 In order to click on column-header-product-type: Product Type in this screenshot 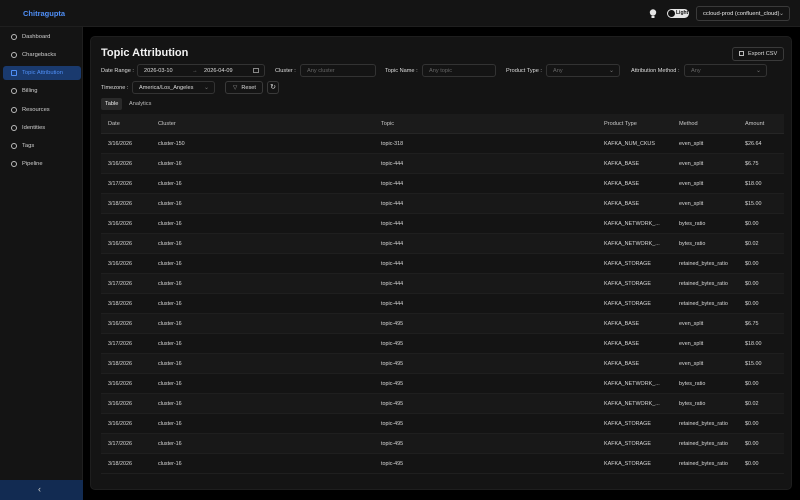, I will do `click(620, 124)`.